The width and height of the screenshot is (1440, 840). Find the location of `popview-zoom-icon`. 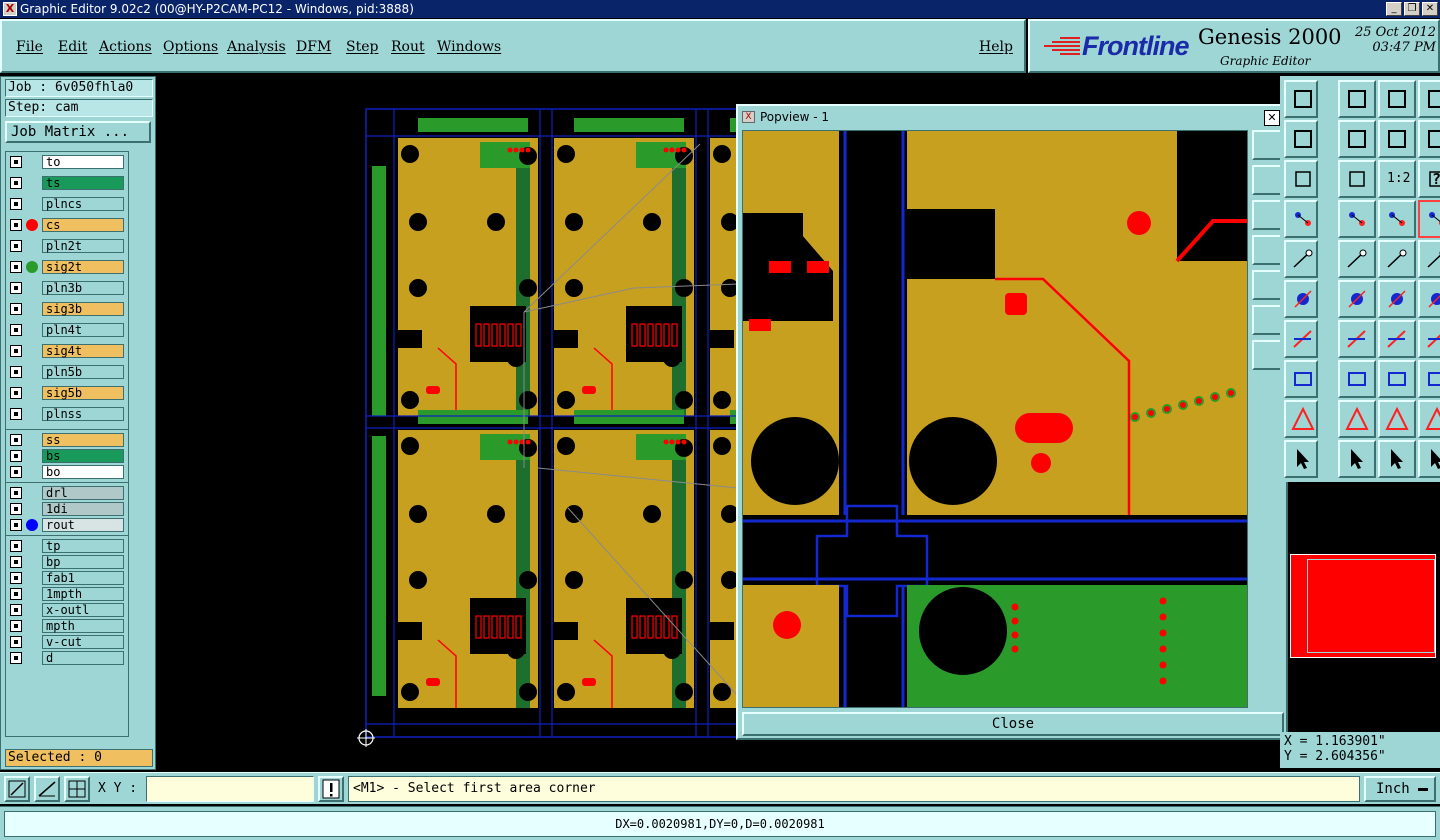

popview-zoom-icon is located at coordinates (1267, 145).